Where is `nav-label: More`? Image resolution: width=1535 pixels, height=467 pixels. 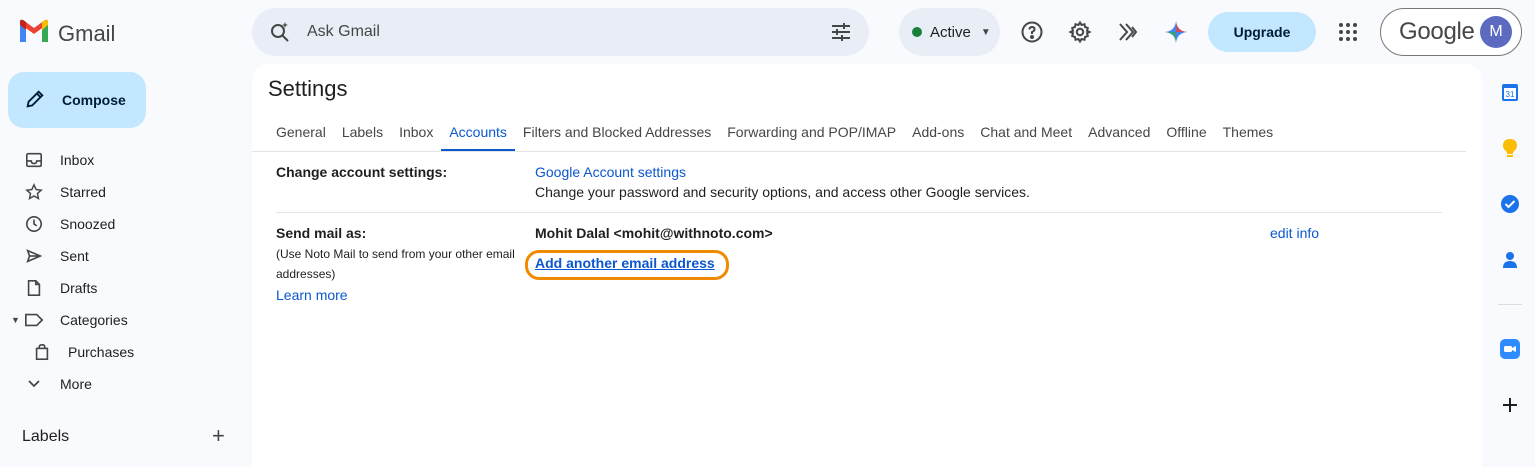 nav-label: More is located at coordinates (76, 384).